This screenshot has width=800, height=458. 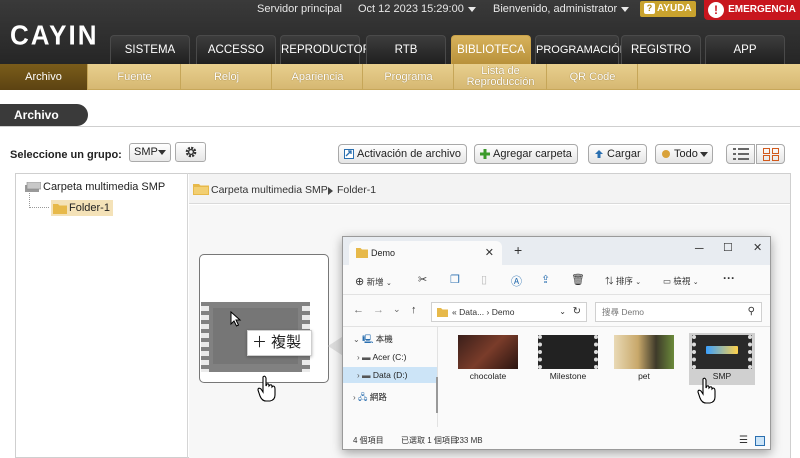 What do you see at coordinates (577, 312) in the screenshot?
I see `refresh-icon: ↻` at bounding box center [577, 312].